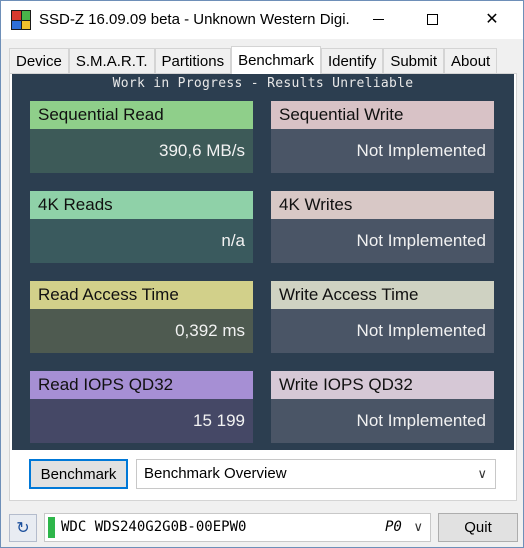  I want to click on card-title: Read Access Time, so click(141, 295).